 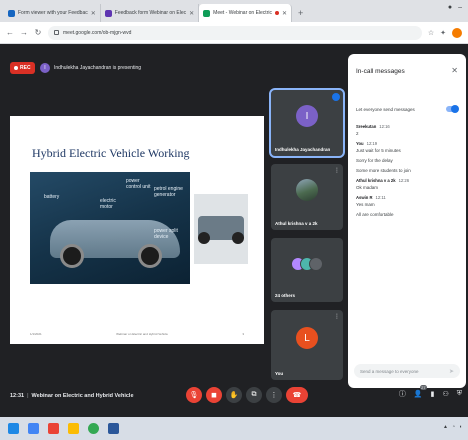 I want to click on url-field: meet.google.com/ob-mjgn-wvd, so click(x=235, y=32).